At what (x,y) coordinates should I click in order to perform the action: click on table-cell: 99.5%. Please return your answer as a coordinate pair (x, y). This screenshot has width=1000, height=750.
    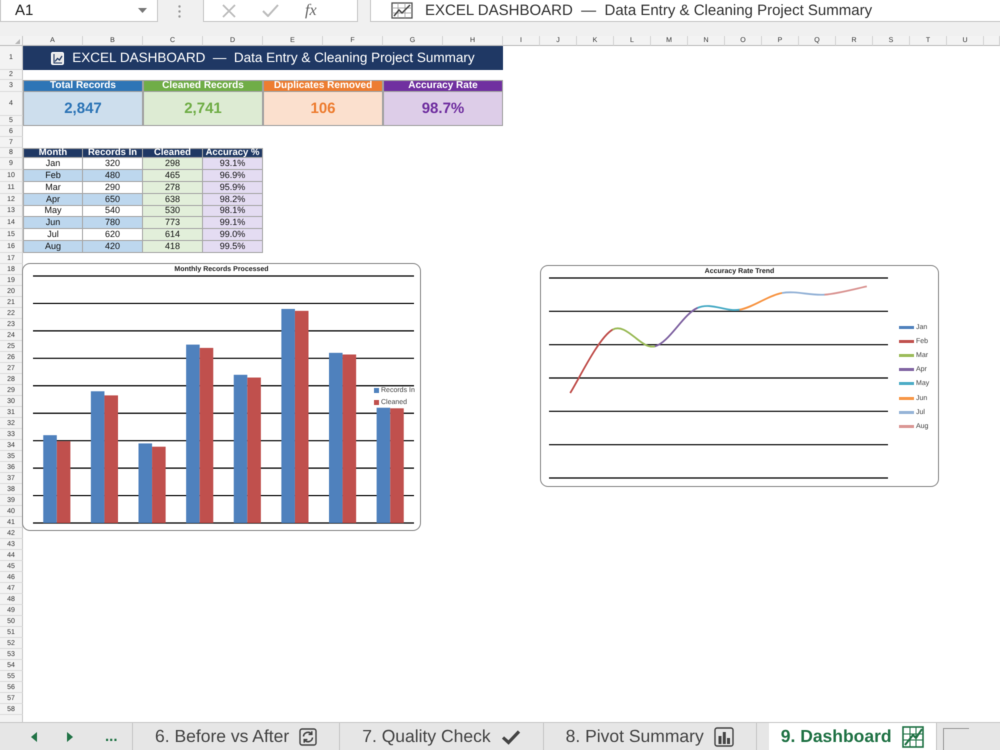
    Looking at the image, I should click on (233, 247).